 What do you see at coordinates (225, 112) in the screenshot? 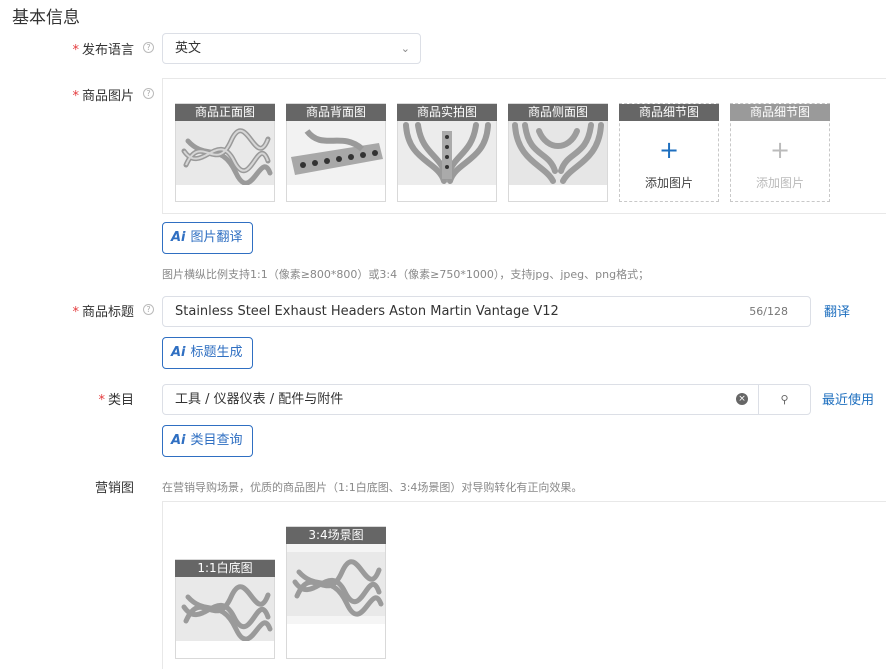
I see `image-slot-caption: 商品正面图` at bounding box center [225, 112].